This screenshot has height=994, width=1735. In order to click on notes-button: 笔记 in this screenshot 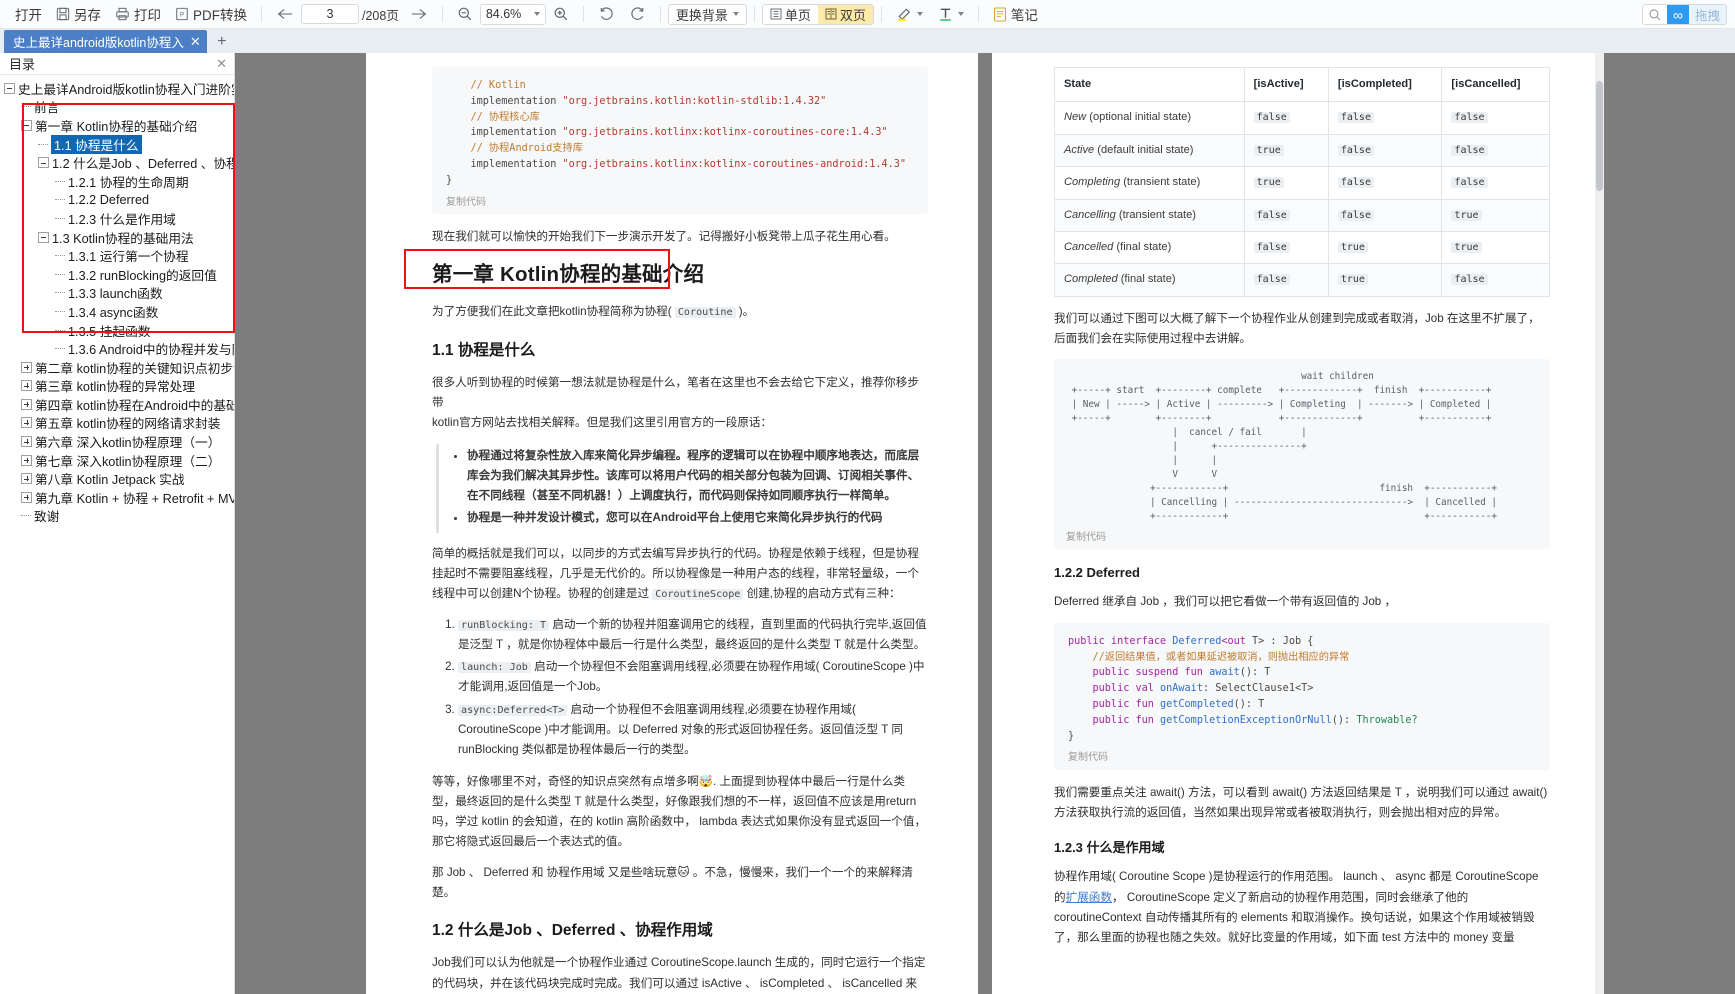, I will do `click(1015, 14)`.